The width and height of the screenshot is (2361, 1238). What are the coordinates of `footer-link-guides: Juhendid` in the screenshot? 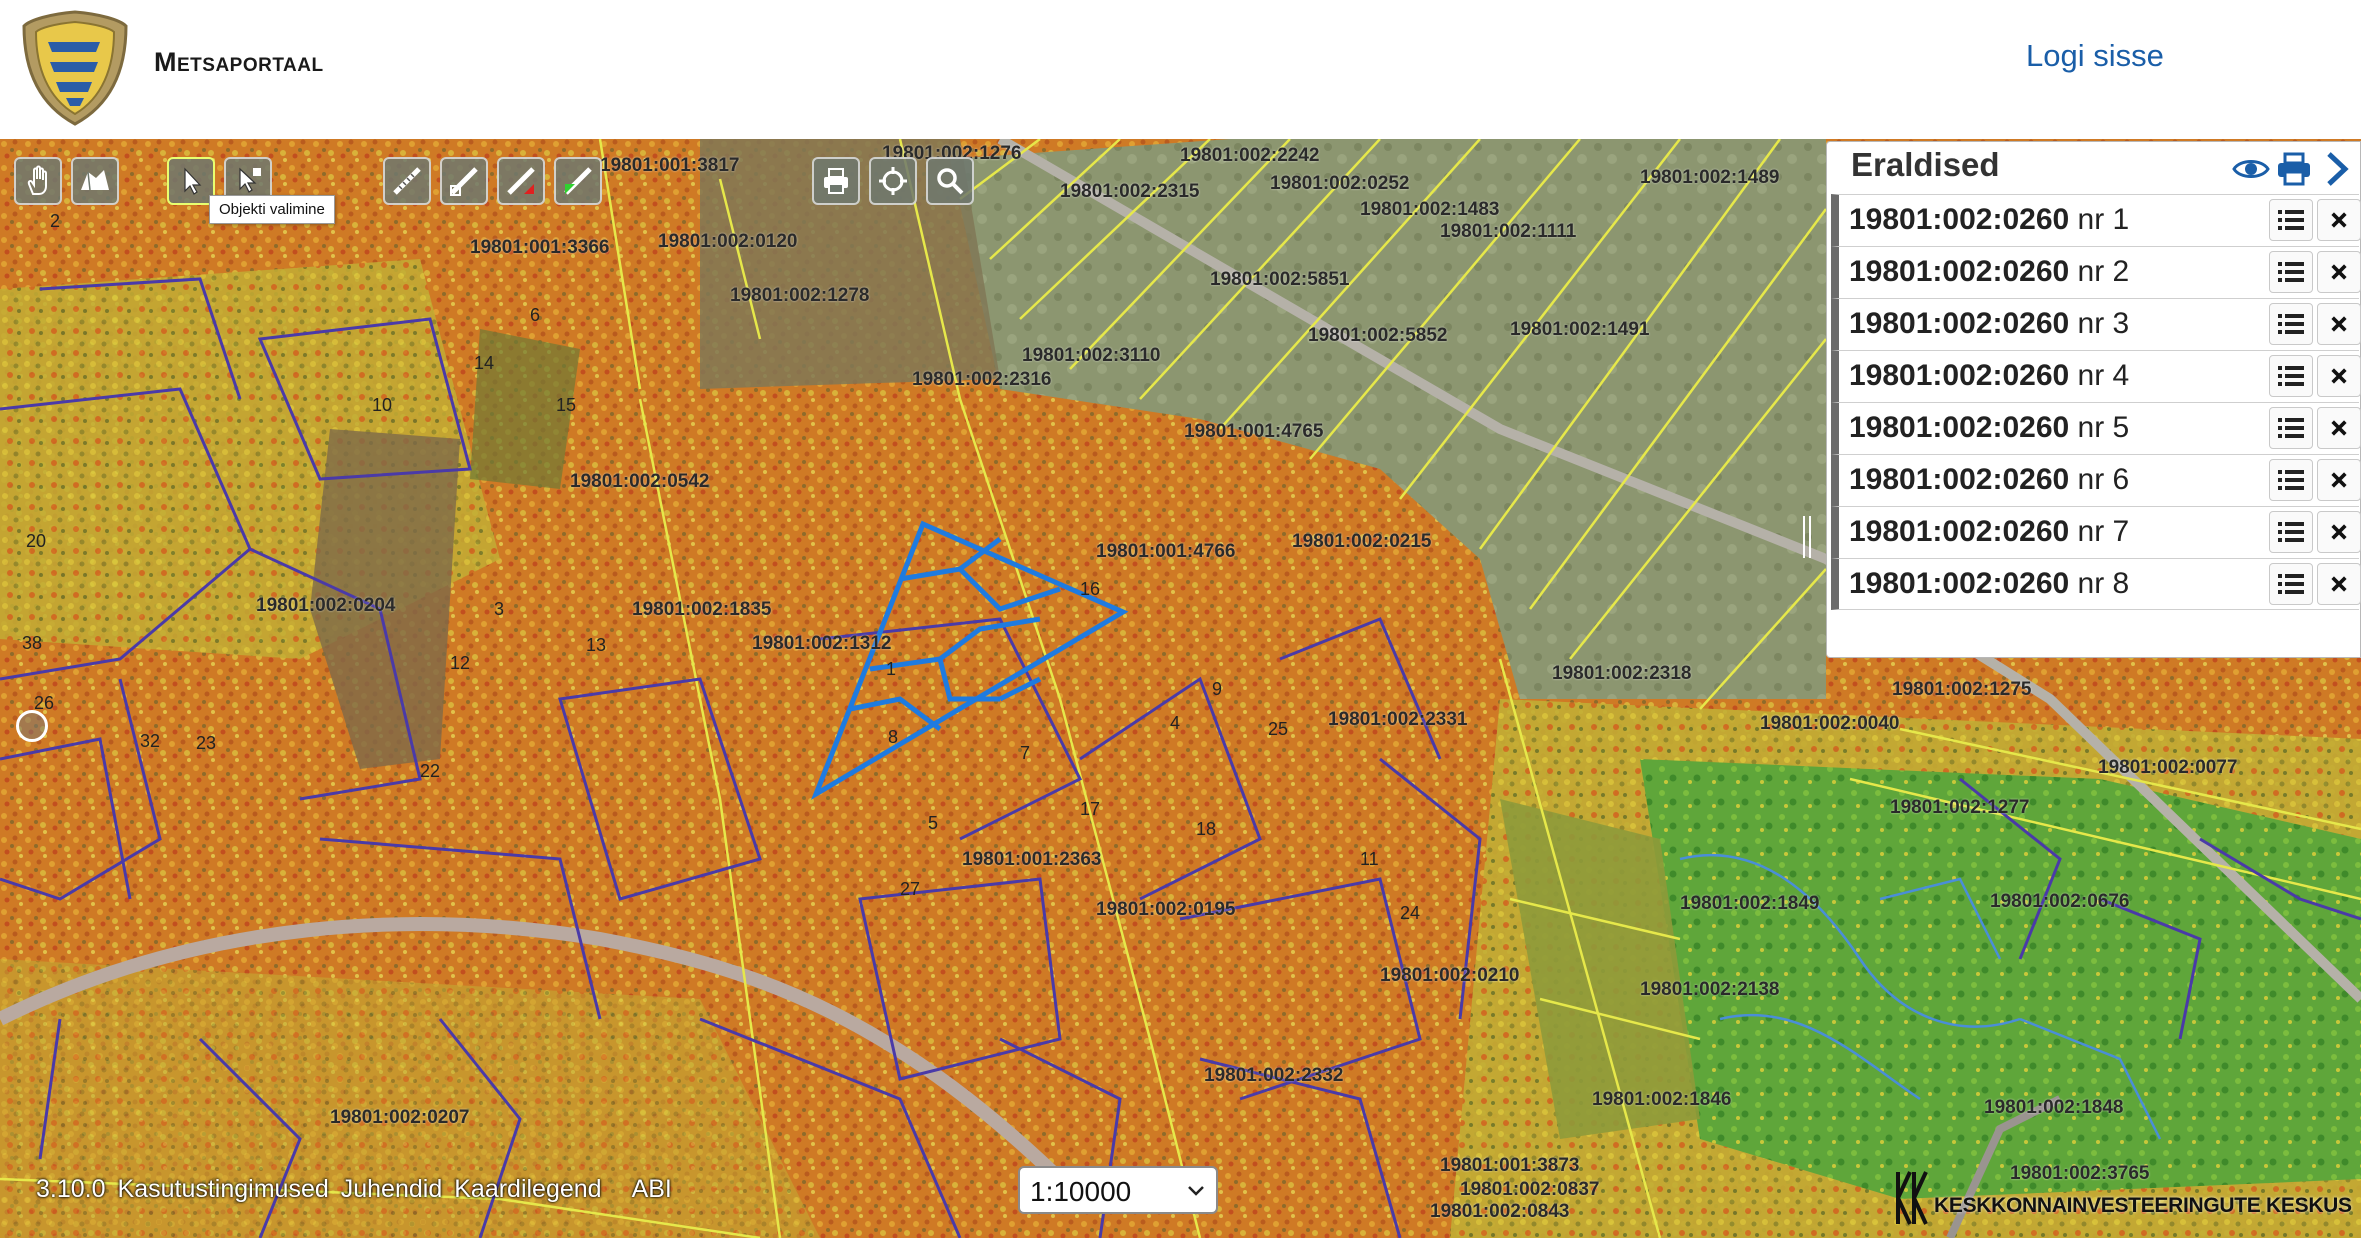 It's located at (391, 1189).